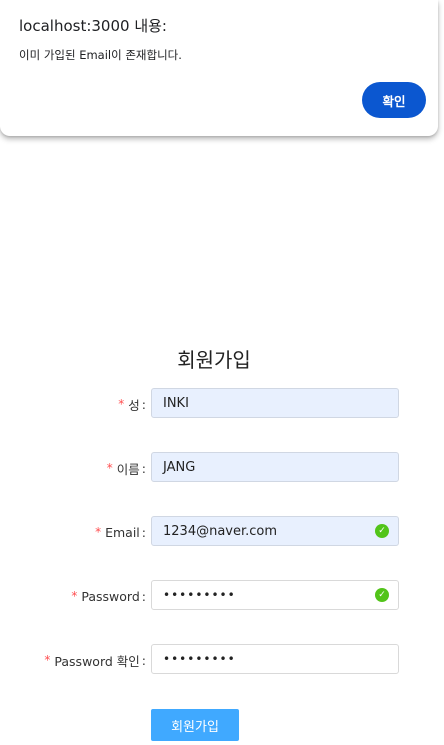  Describe the element at coordinates (199, 595) in the screenshot. I see `password-value: •••••••••` at that location.